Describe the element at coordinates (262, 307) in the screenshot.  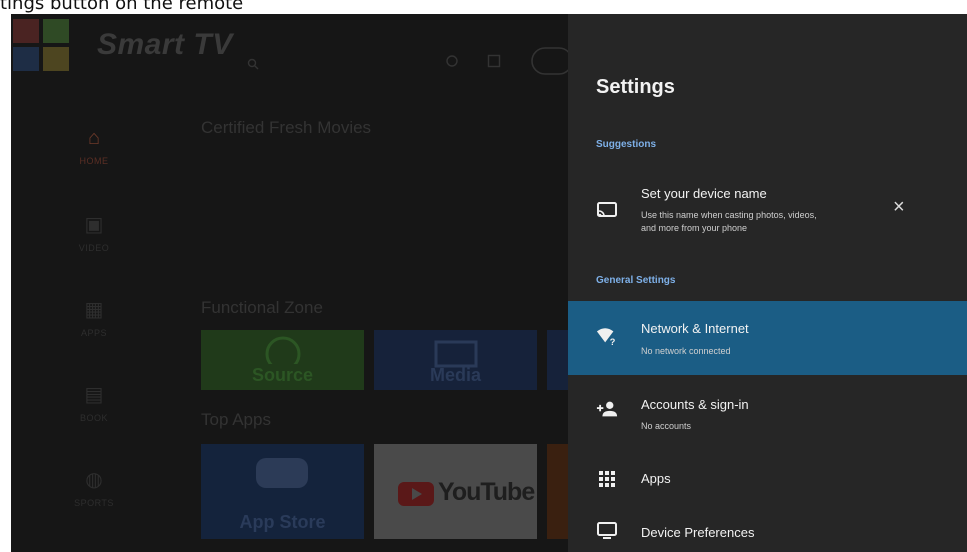
I see `section-title-functional: Functional Zone` at that location.